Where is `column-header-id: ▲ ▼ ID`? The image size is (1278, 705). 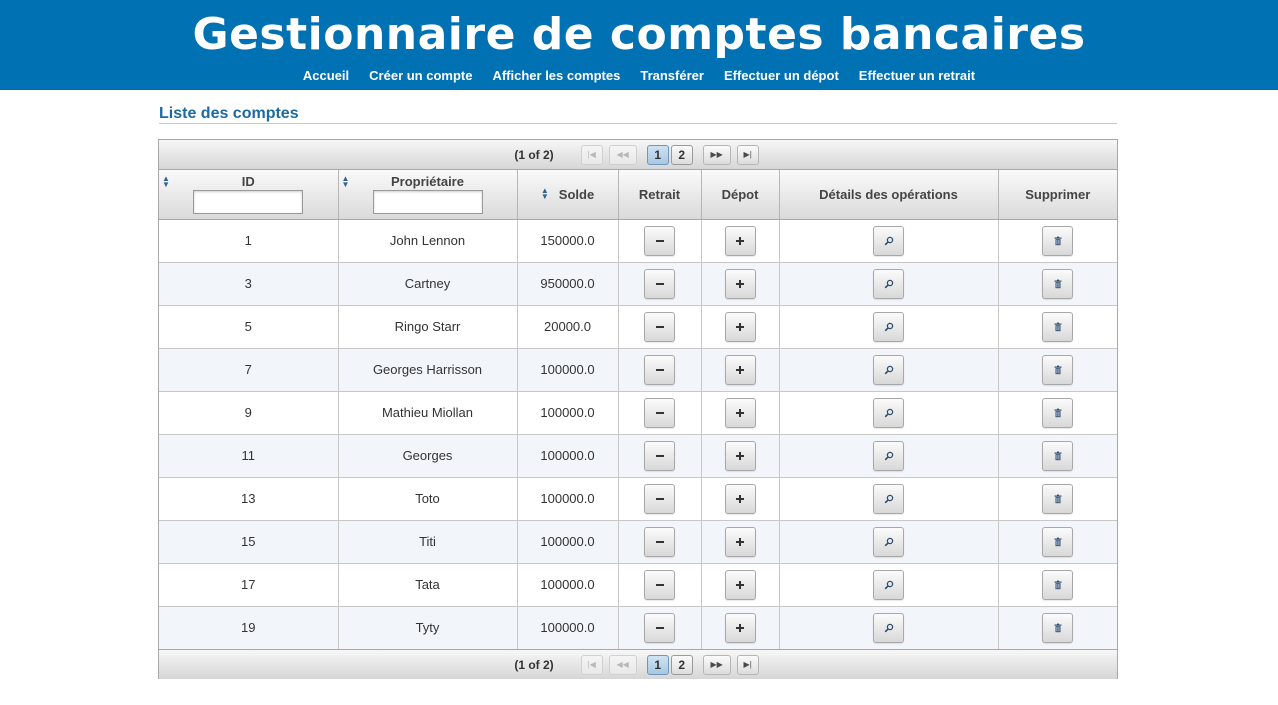
column-header-id: ▲ ▼ ID is located at coordinates (249, 195).